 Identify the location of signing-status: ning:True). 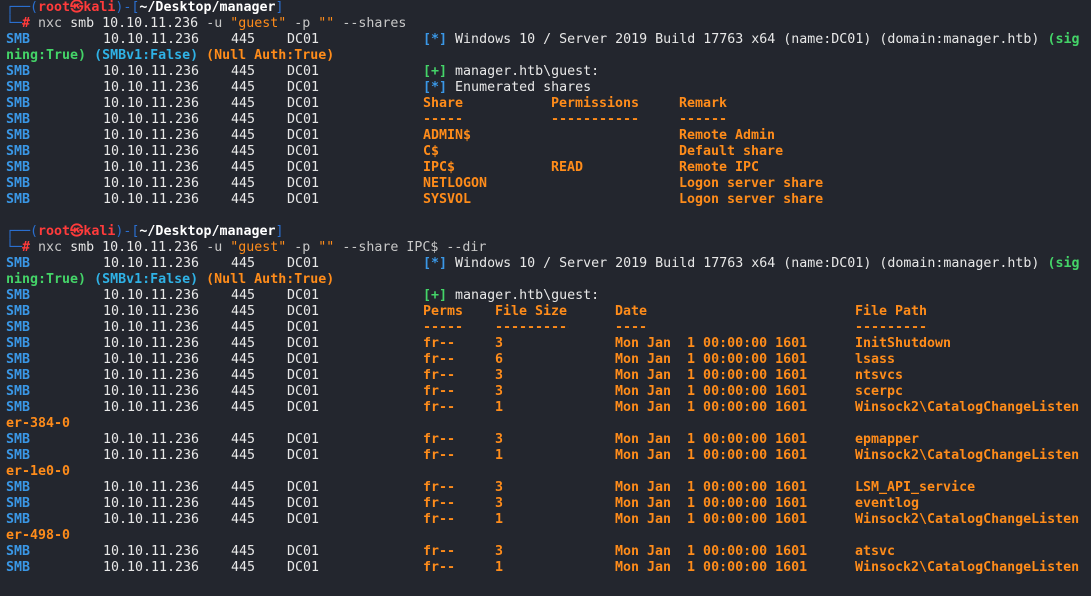
(46, 55).